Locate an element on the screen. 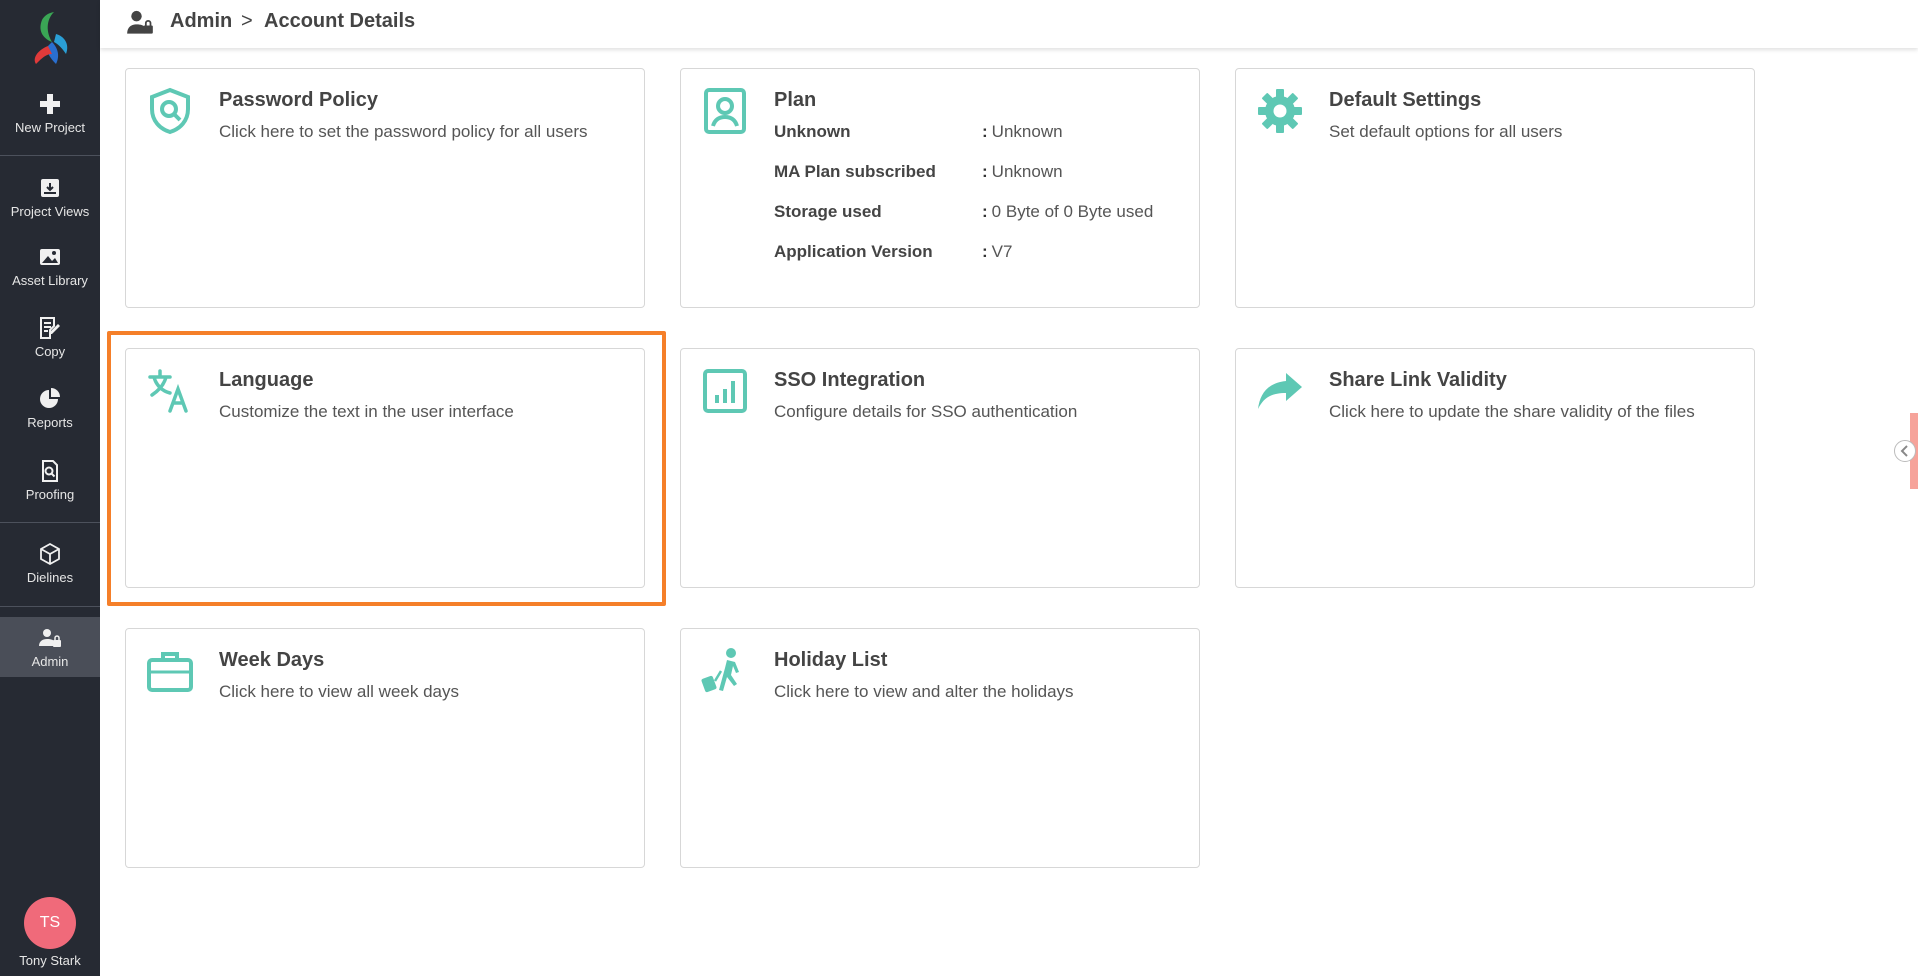 This screenshot has width=1918, height=976. sidebar-item-dielines: Dielines is located at coordinates (50, 568).